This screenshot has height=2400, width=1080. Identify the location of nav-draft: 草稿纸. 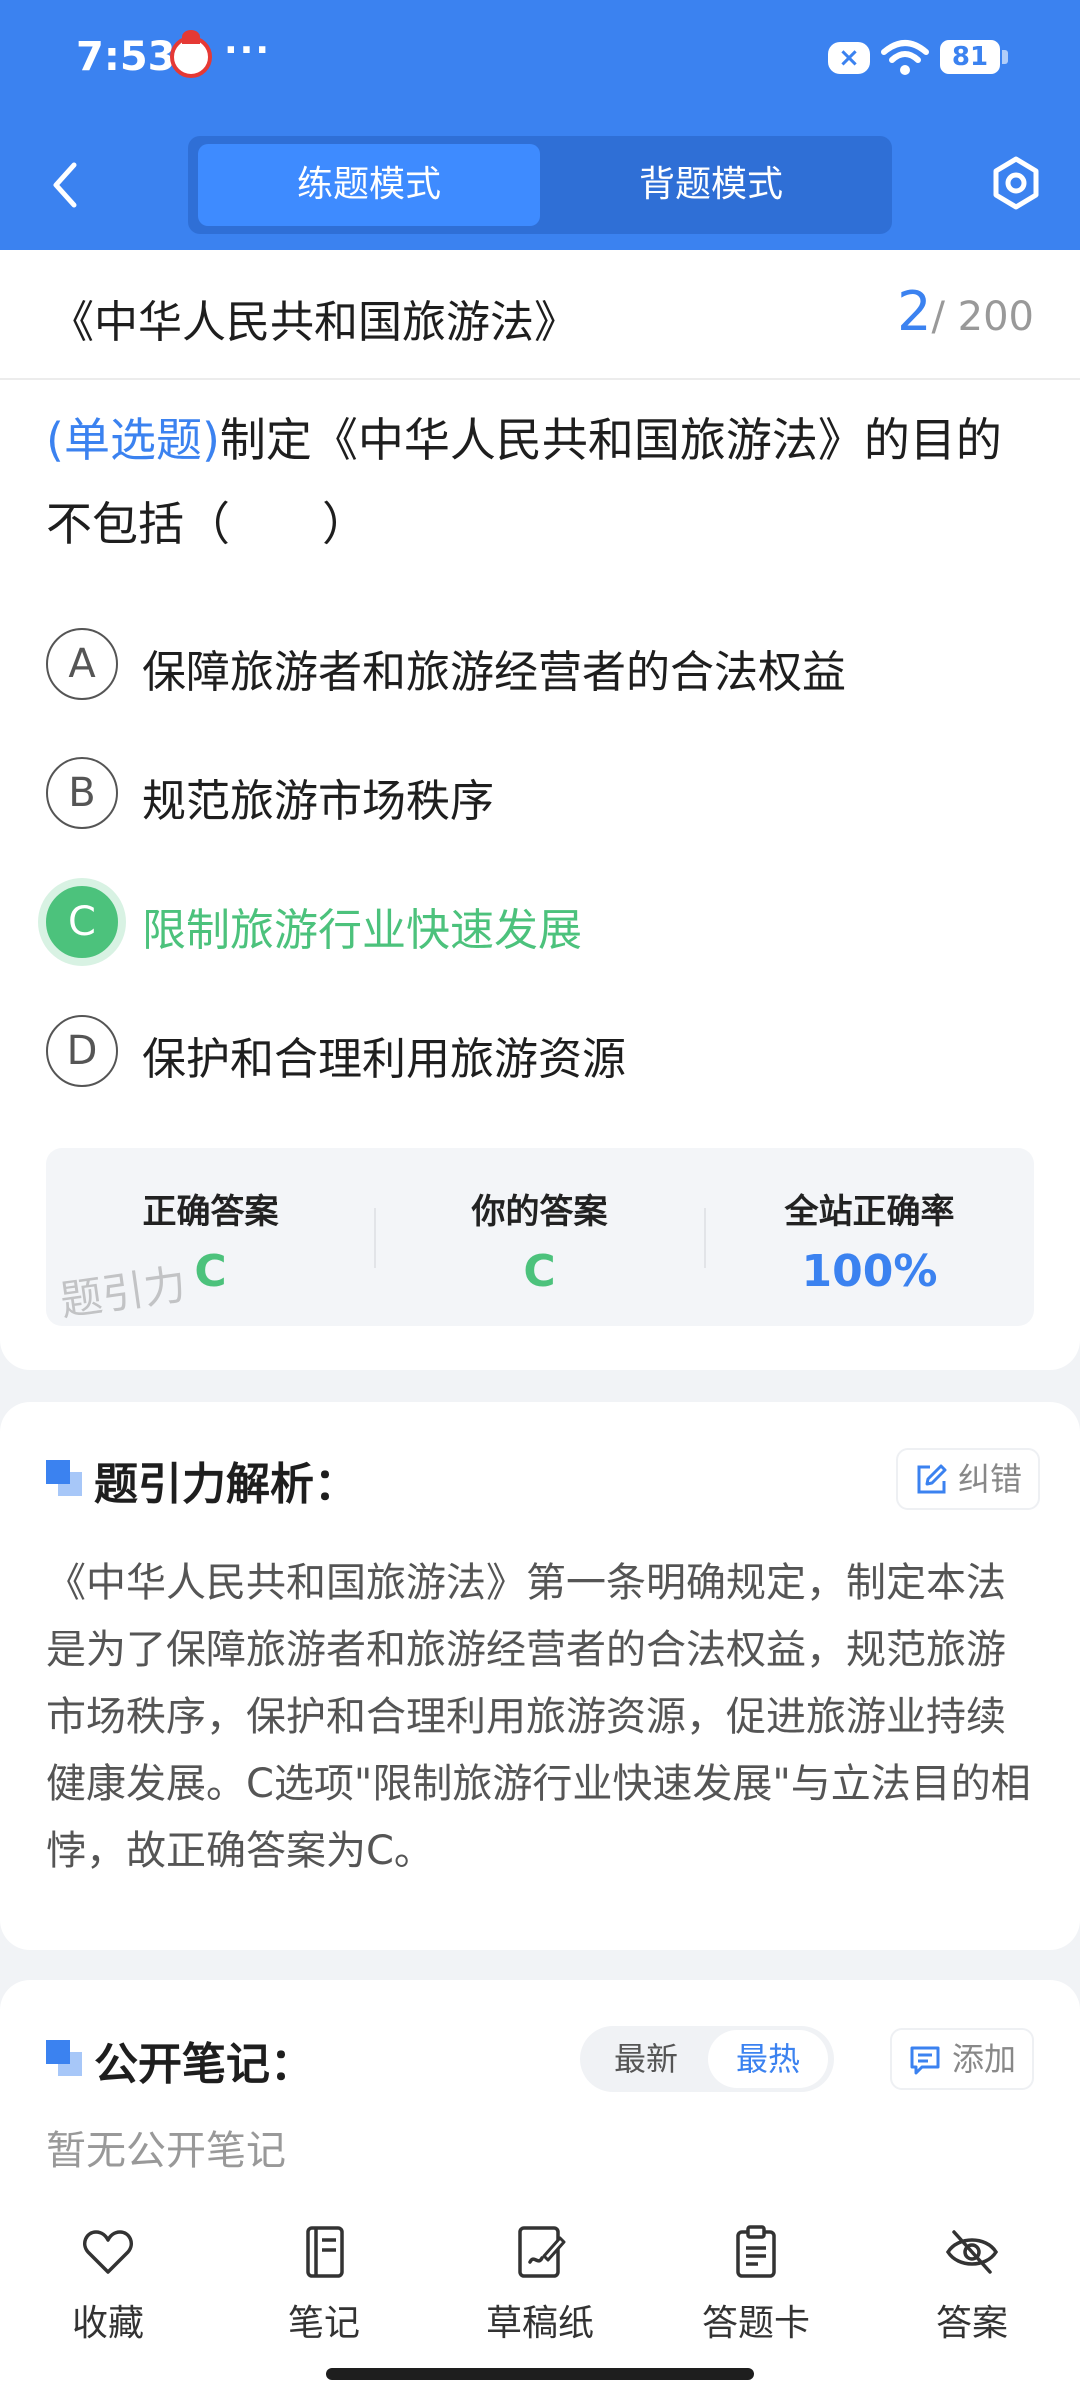
(540, 2294).